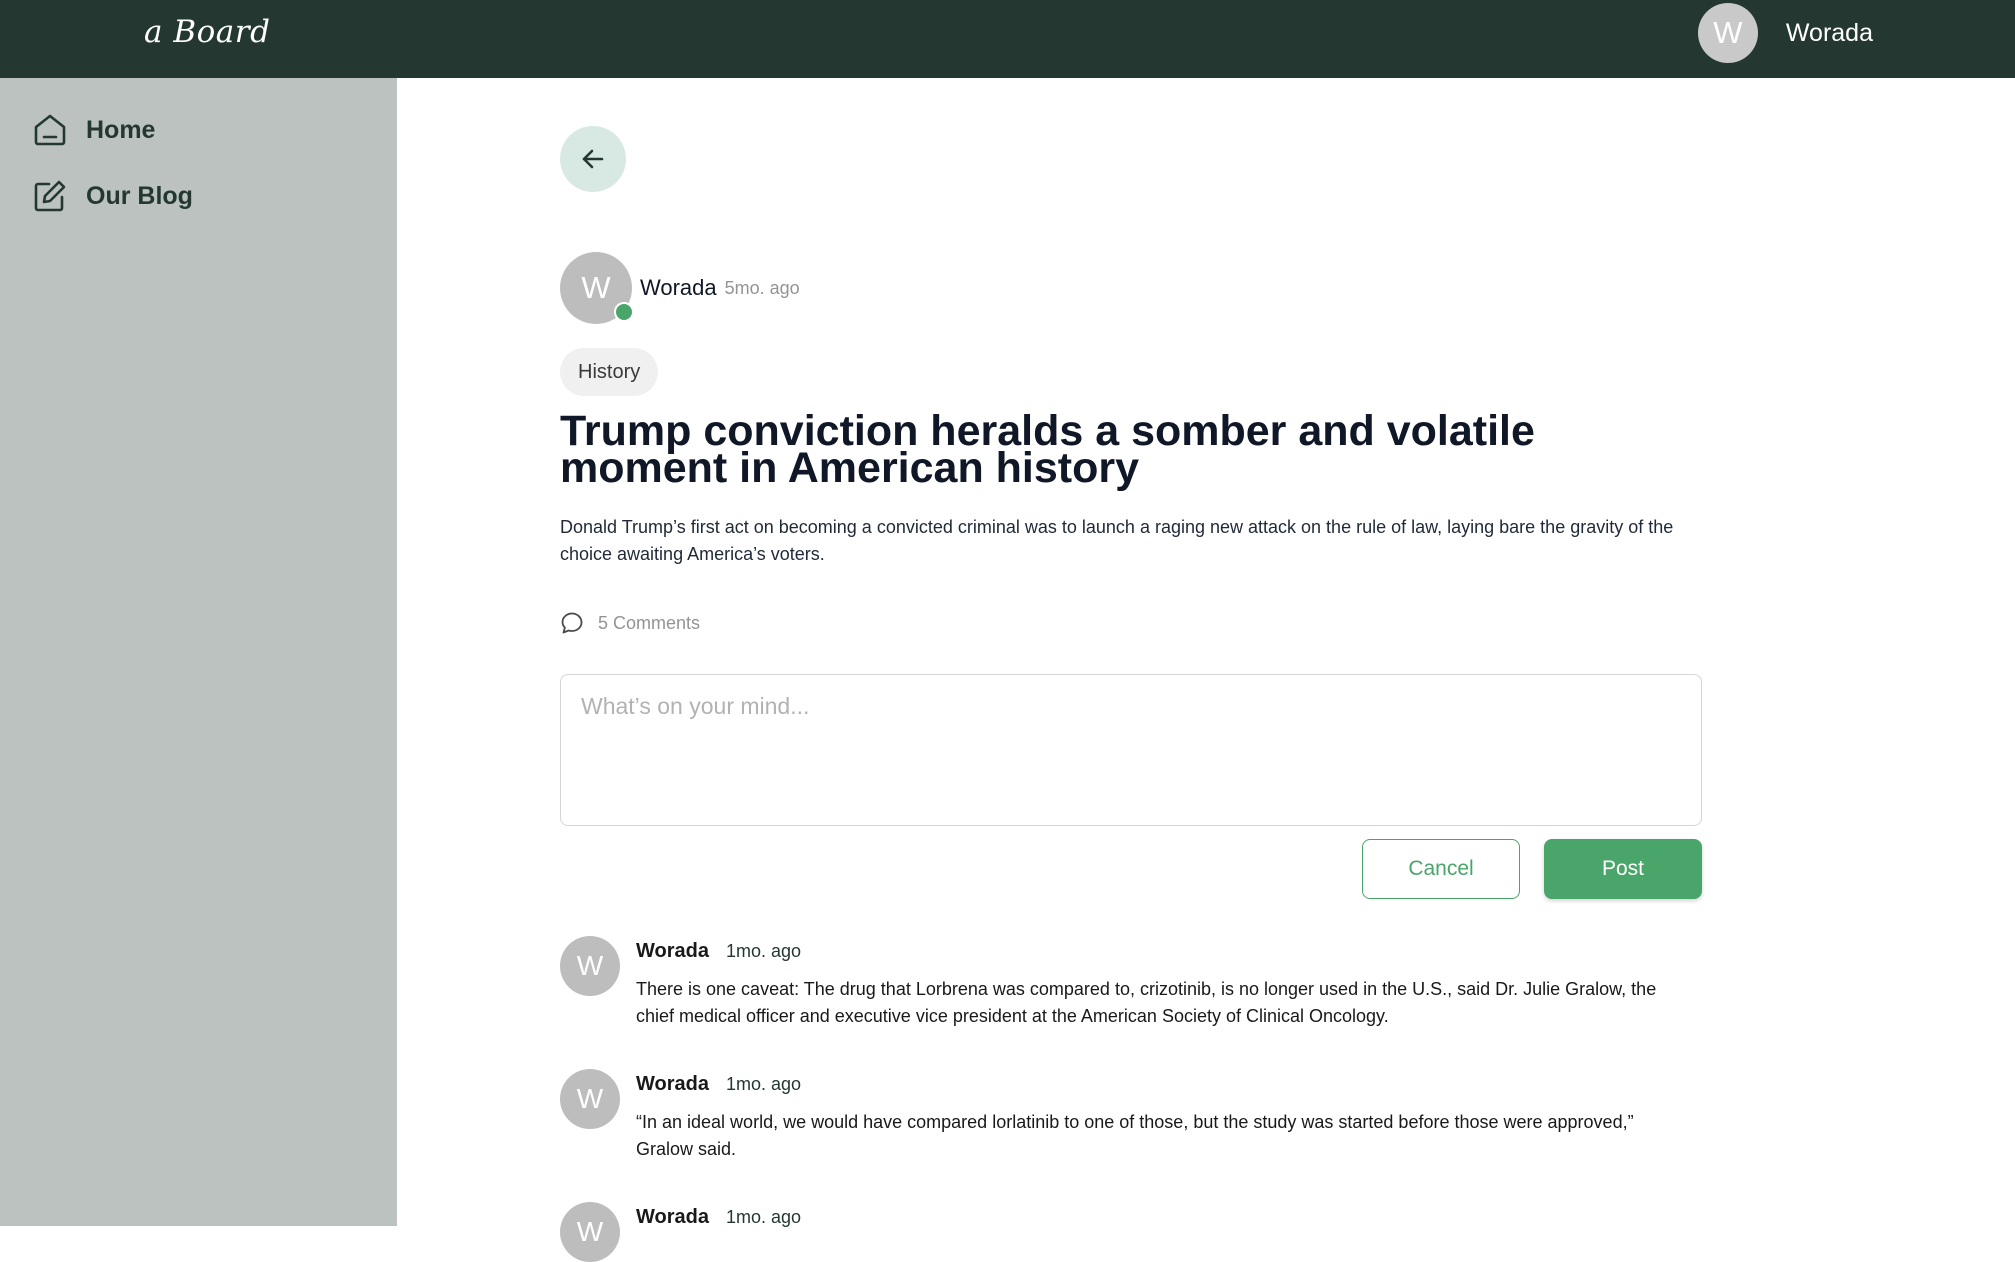 The height and width of the screenshot is (1262, 2015). Describe the element at coordinates (1623, 869) in the screenshot. I see `post-button: Post` at that location.